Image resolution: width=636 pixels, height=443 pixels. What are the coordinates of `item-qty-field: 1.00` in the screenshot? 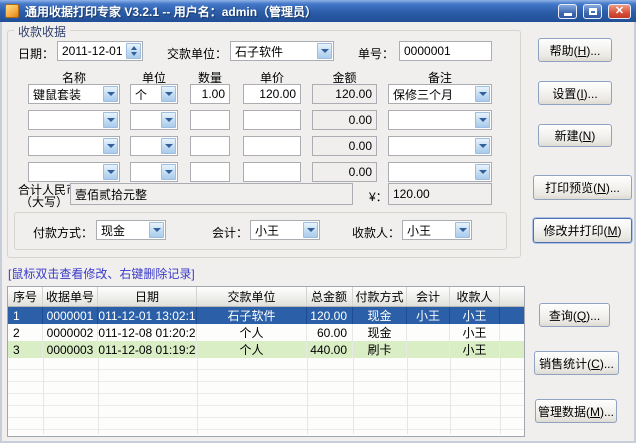 It's located at (210, 94).